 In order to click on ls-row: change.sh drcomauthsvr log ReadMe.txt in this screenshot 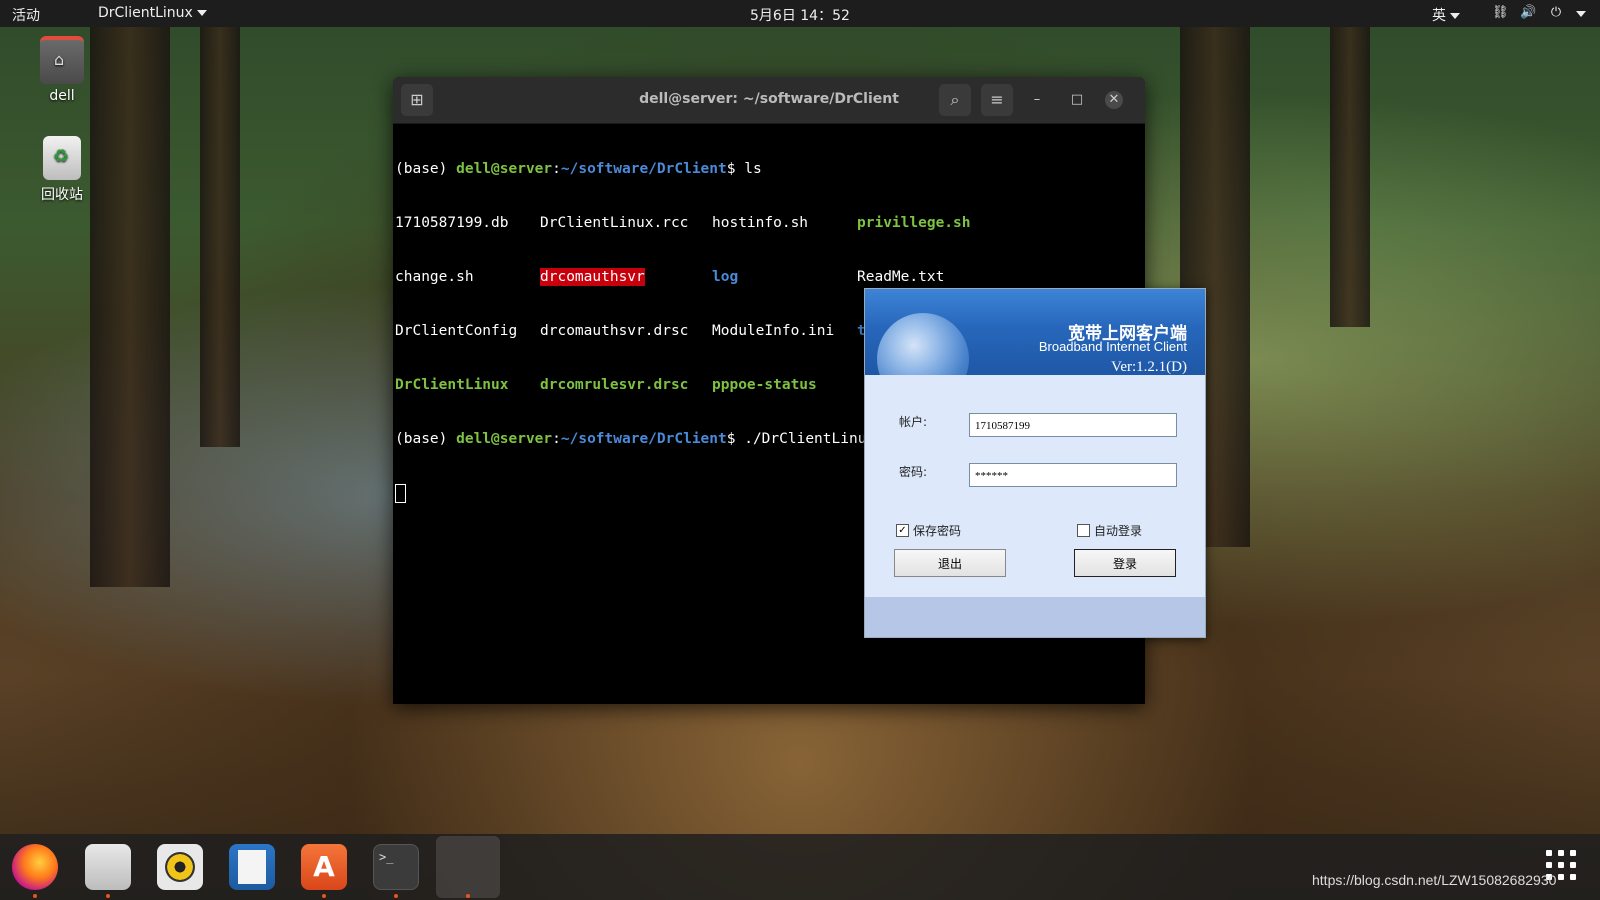, I will do `click(770, 277)`.